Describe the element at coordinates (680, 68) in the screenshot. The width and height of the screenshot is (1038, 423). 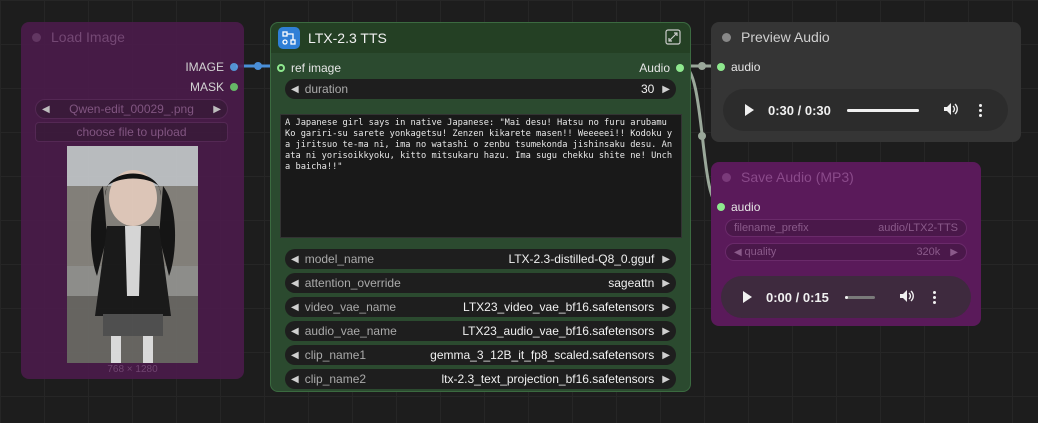
I see `audio-output-dot` at that location.